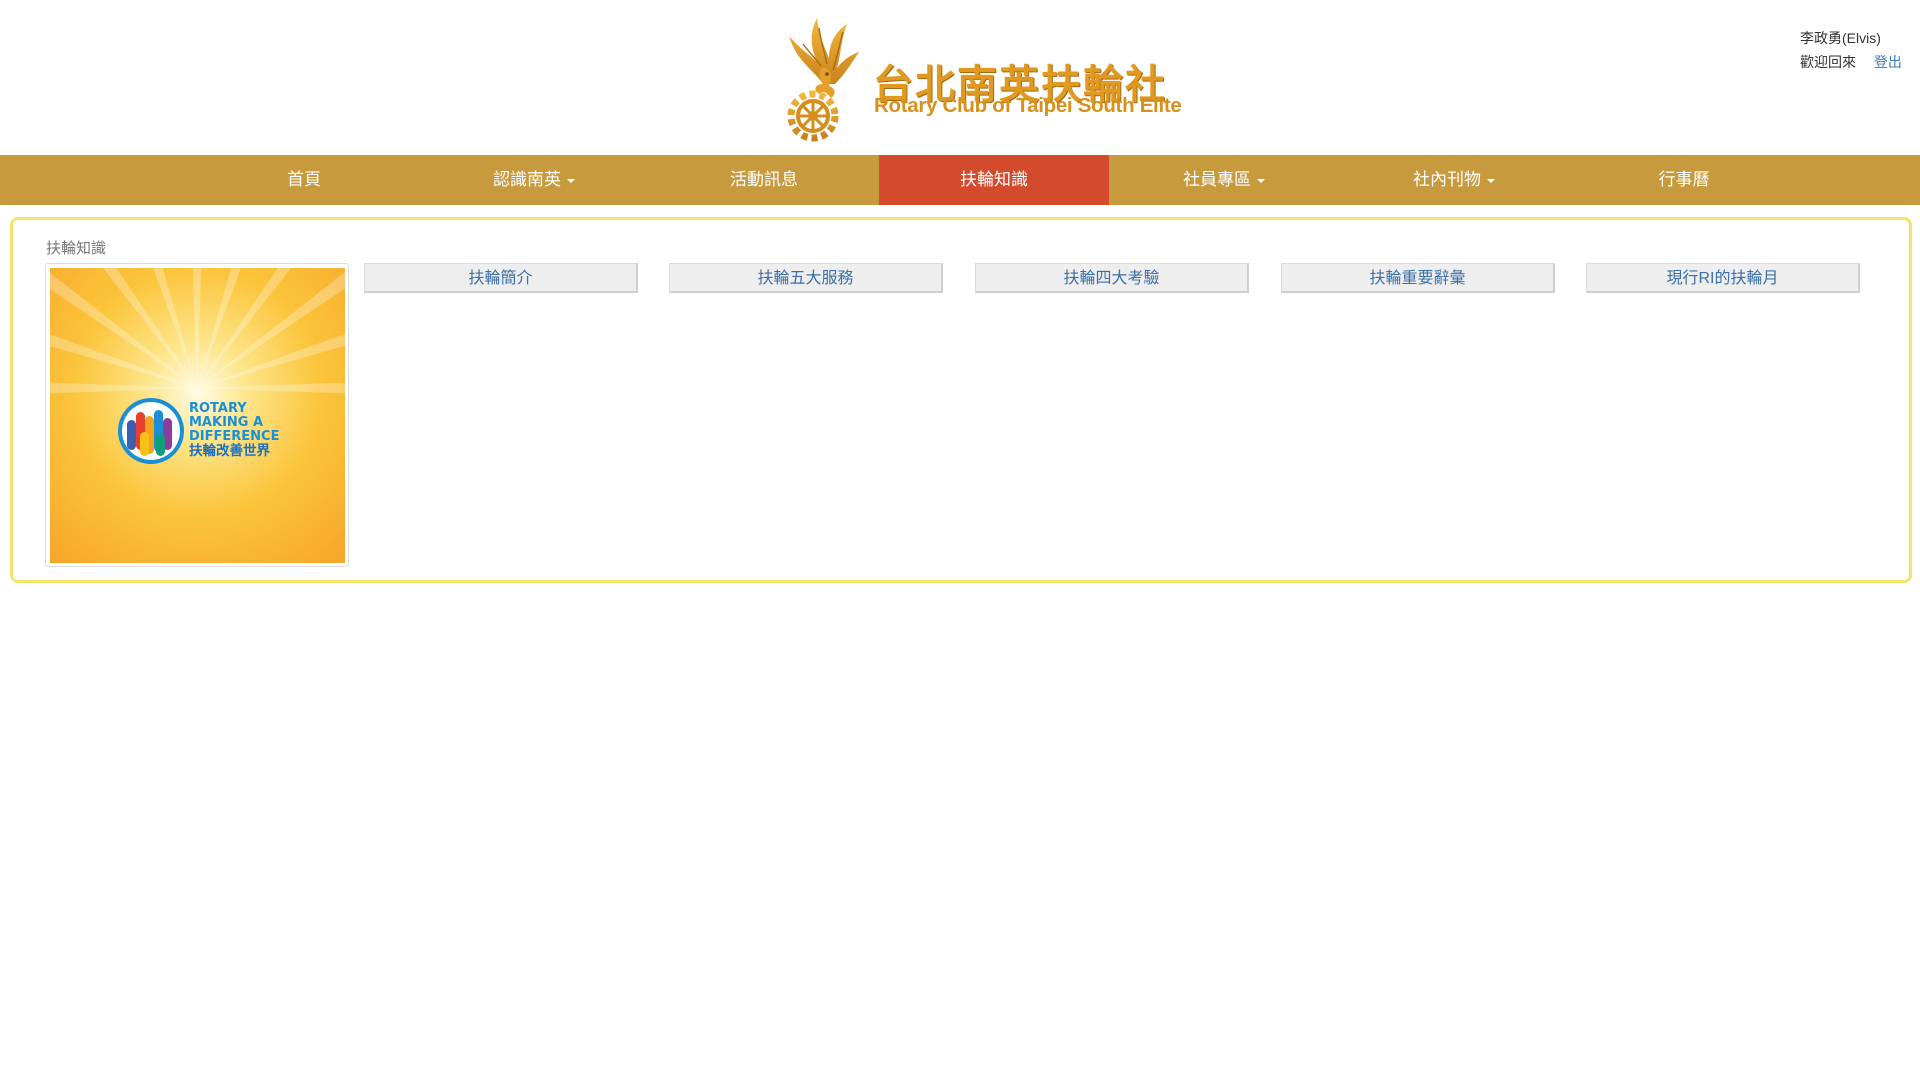 The height and width of the screenshot is (1080, 1920). What do you see at coordinates (501, 278) in the screenshot?
I see `topic-button-rotary-intro: 扶輪簡介` at bounding box center [501, 278].